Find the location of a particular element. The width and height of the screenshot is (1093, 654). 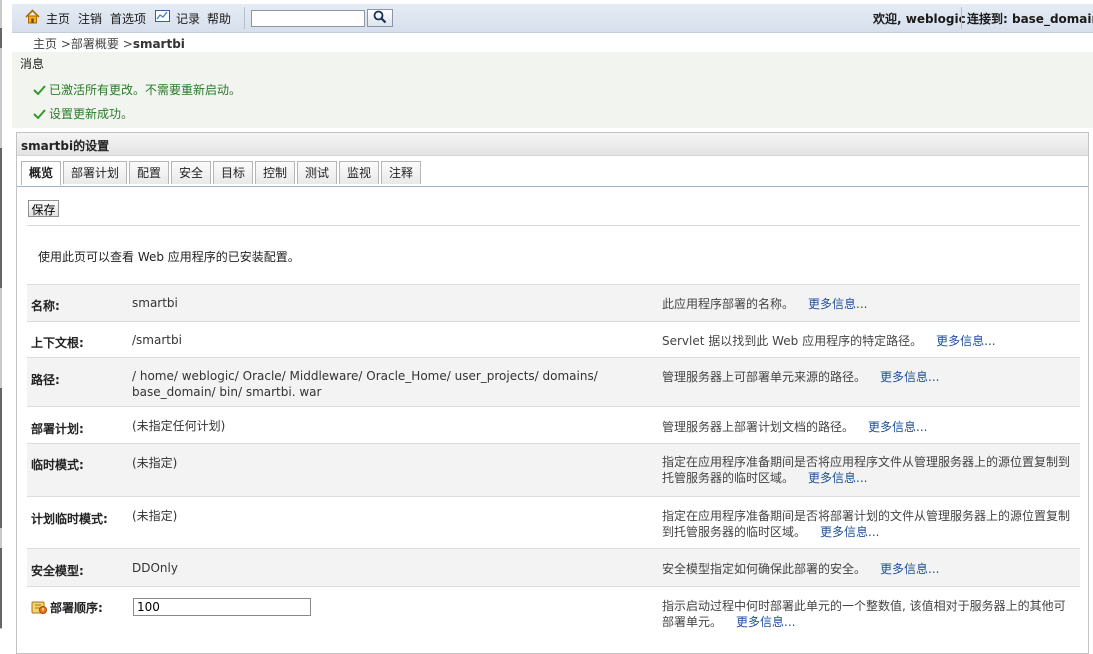

help-text: 安全模型指定如何确保此部署的安全。 is located at coordinates (764, 569).